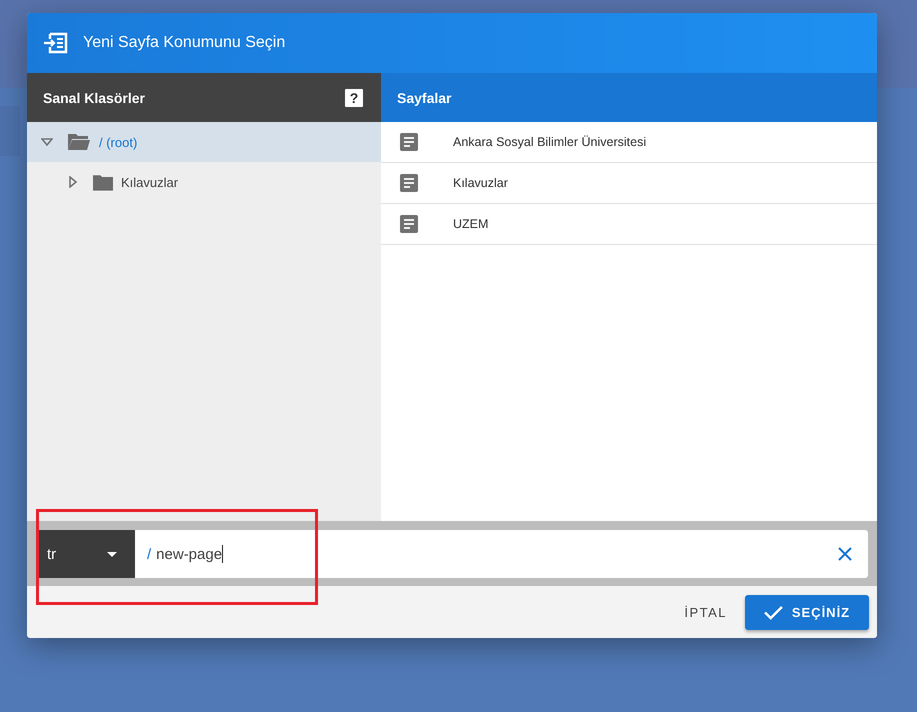  Describe the element at coordinates (184, 43) in the screenshot. I see `dialog-title: Yeni Sayfa Konumunu Seçin` at that location.